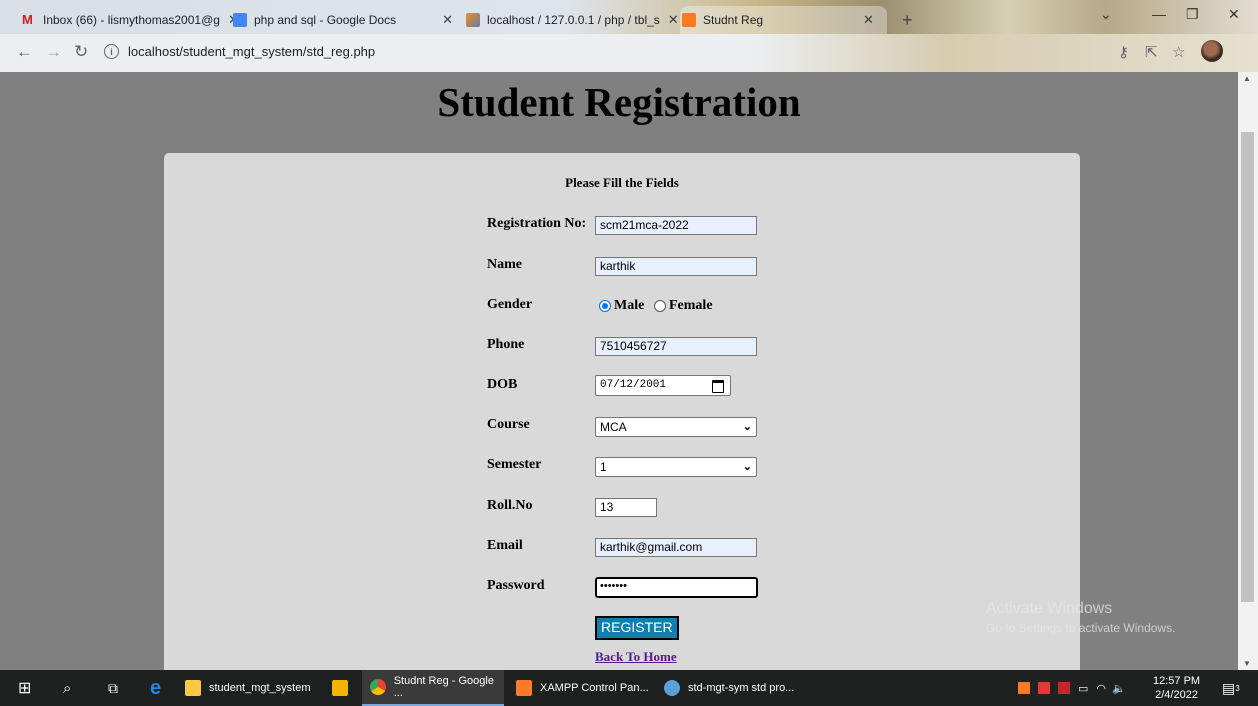 The width and height of the screenshot is (1258, 706). I want to click on gender-radio-group: Male Female, so click(699, 307).